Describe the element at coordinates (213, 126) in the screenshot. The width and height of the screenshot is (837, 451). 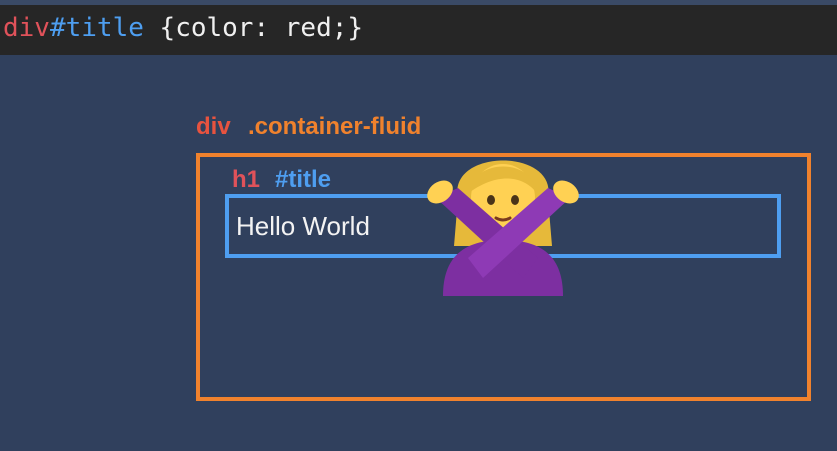
I see `outer-element-tag: div` at that location.